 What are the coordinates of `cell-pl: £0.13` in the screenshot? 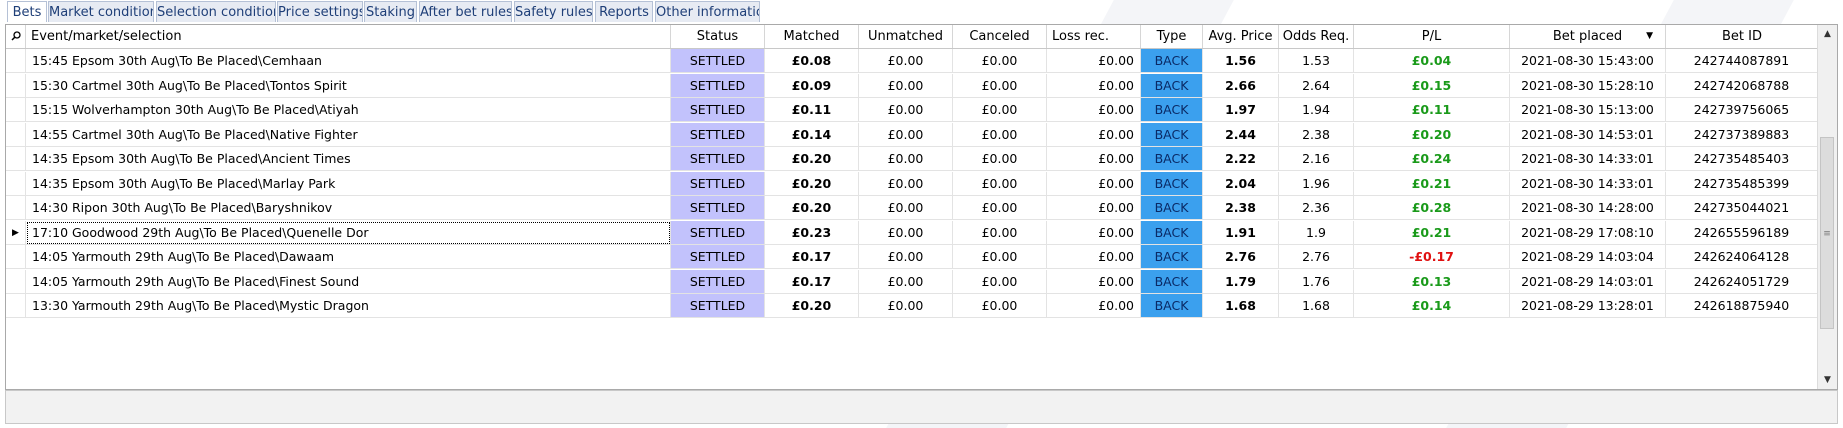 It's located at (1432, 281).